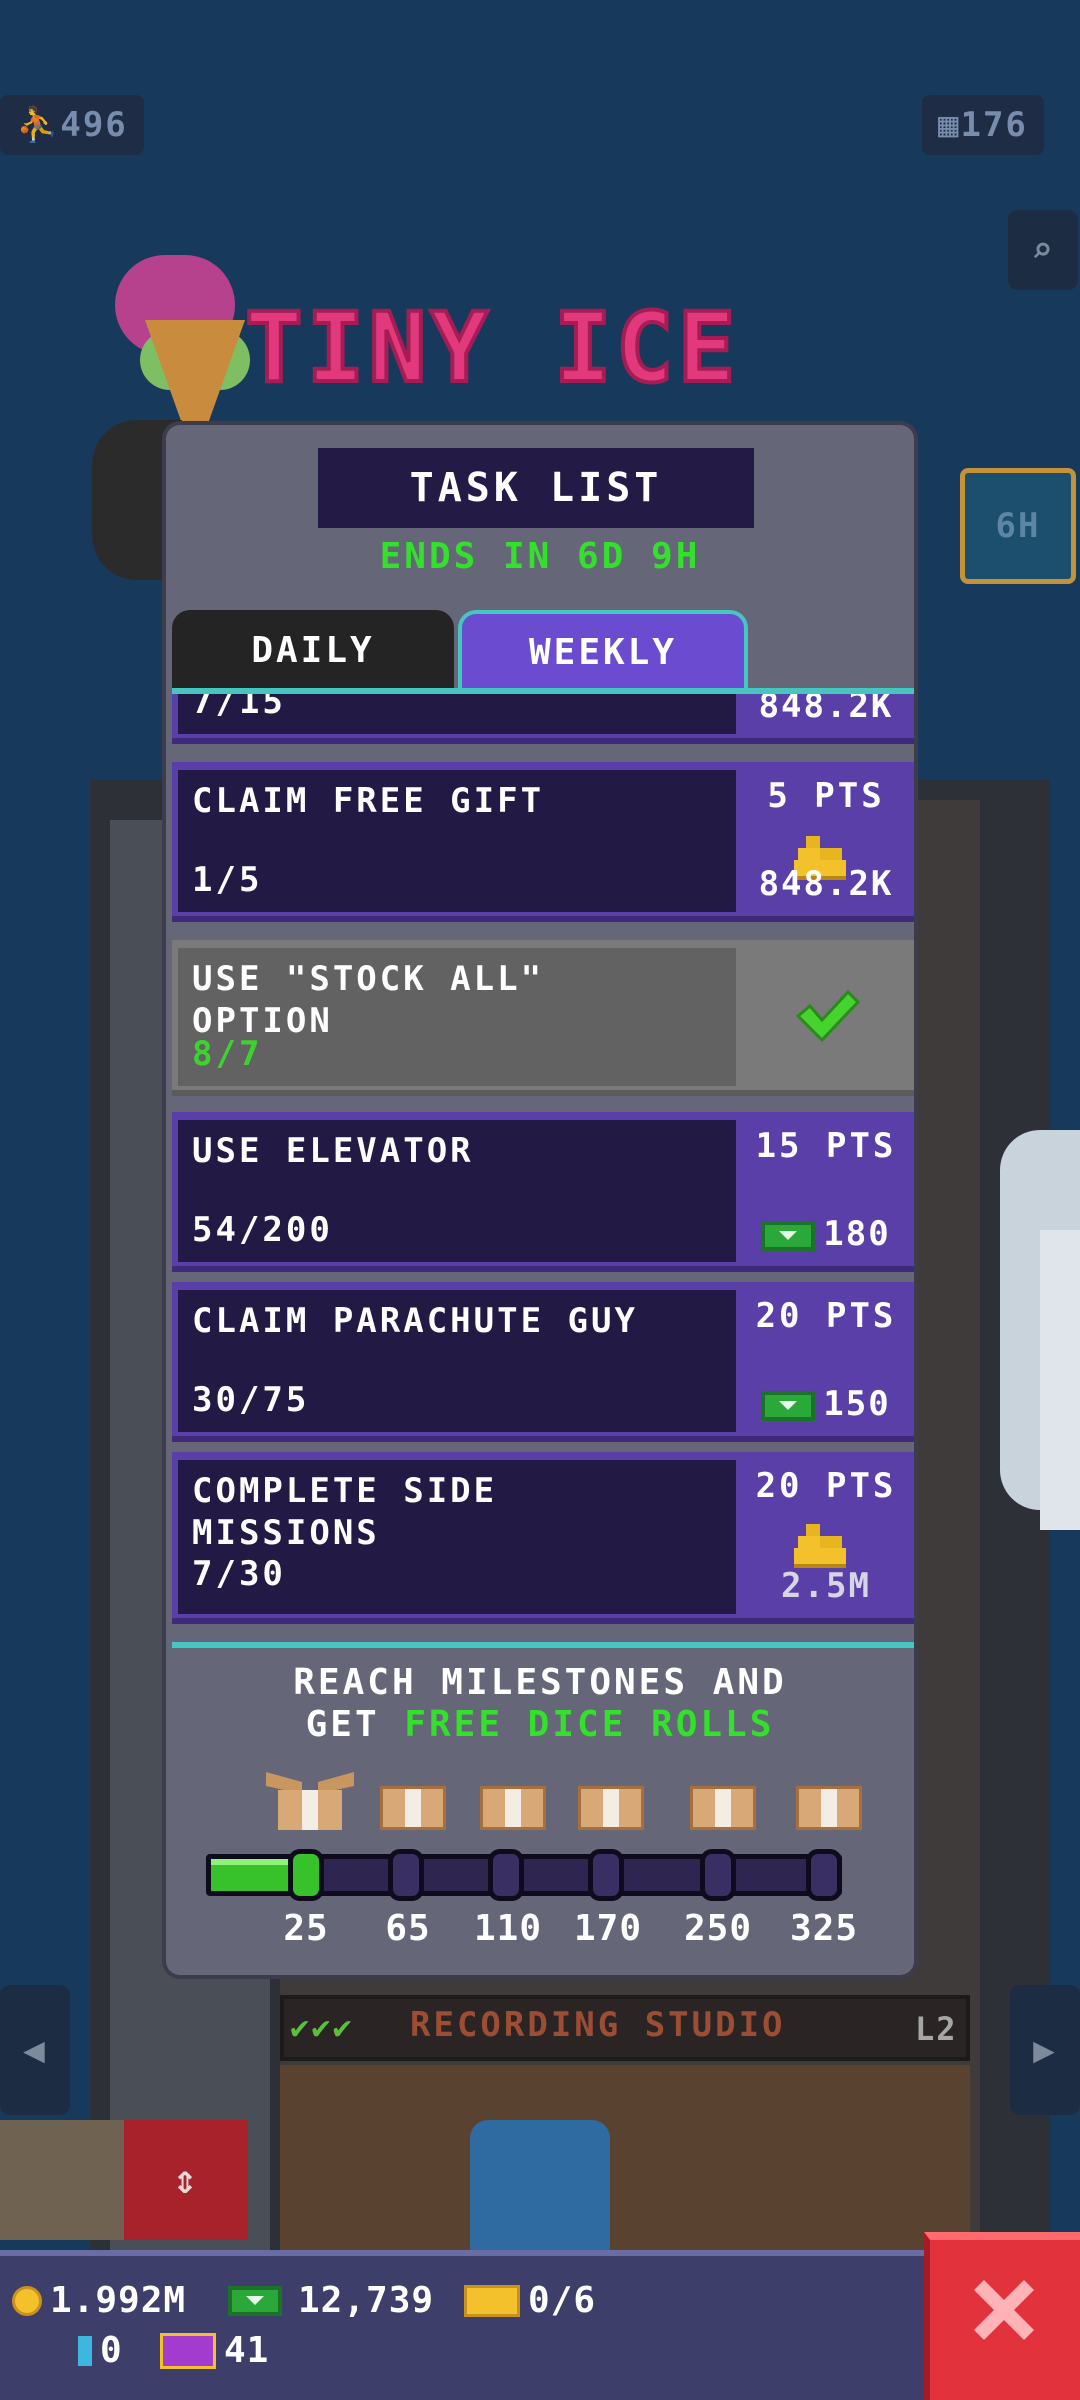  I want to click on task-row-completed: USE "STOCK ALL" OPTION 8/7, so click(543, 1018).